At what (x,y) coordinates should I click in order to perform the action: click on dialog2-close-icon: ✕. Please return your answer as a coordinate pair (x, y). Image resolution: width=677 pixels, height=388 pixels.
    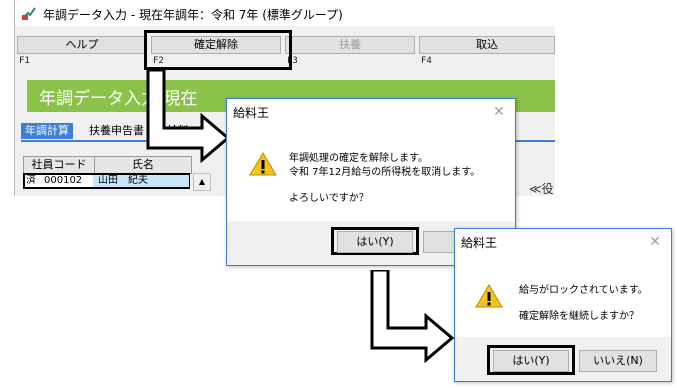
    Looking at the image, I should click on (655, 242).